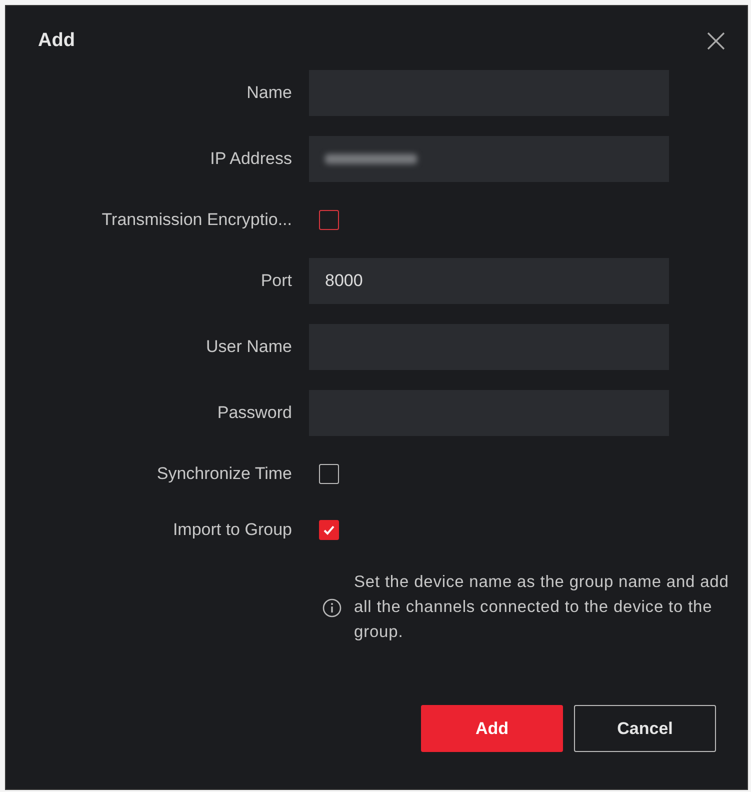 The height and width of the screenshot is (792, 751). Describe the element at coordinates (489, 159) in the screenshot. I see `input-field` at that location.